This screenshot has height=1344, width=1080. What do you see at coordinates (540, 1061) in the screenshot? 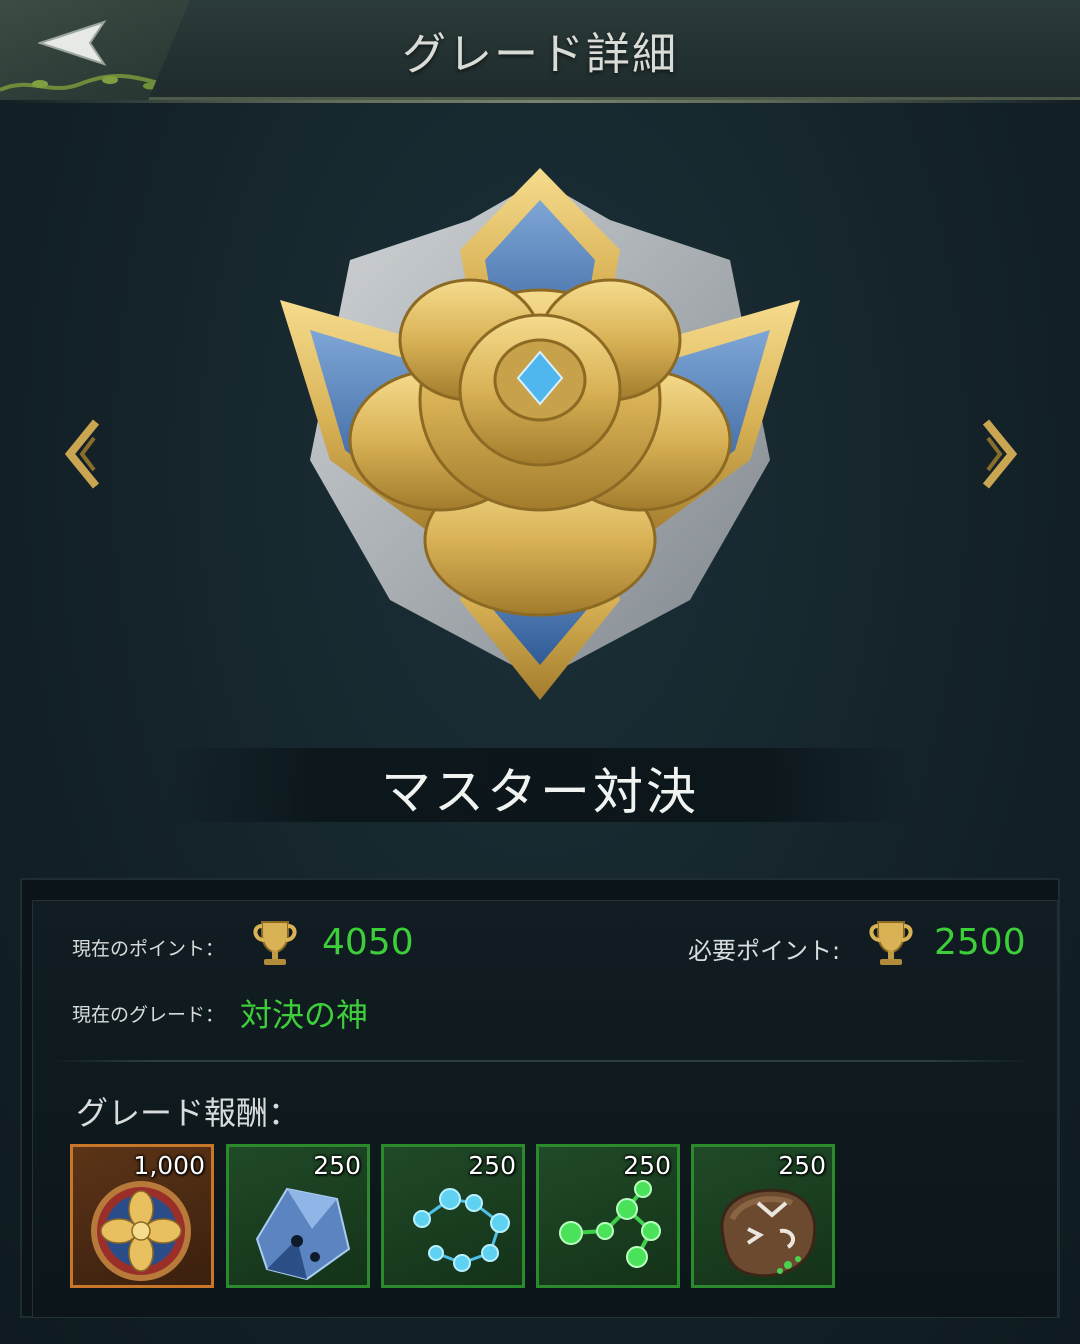
I see `divider` at bounding box center [540, 1061].